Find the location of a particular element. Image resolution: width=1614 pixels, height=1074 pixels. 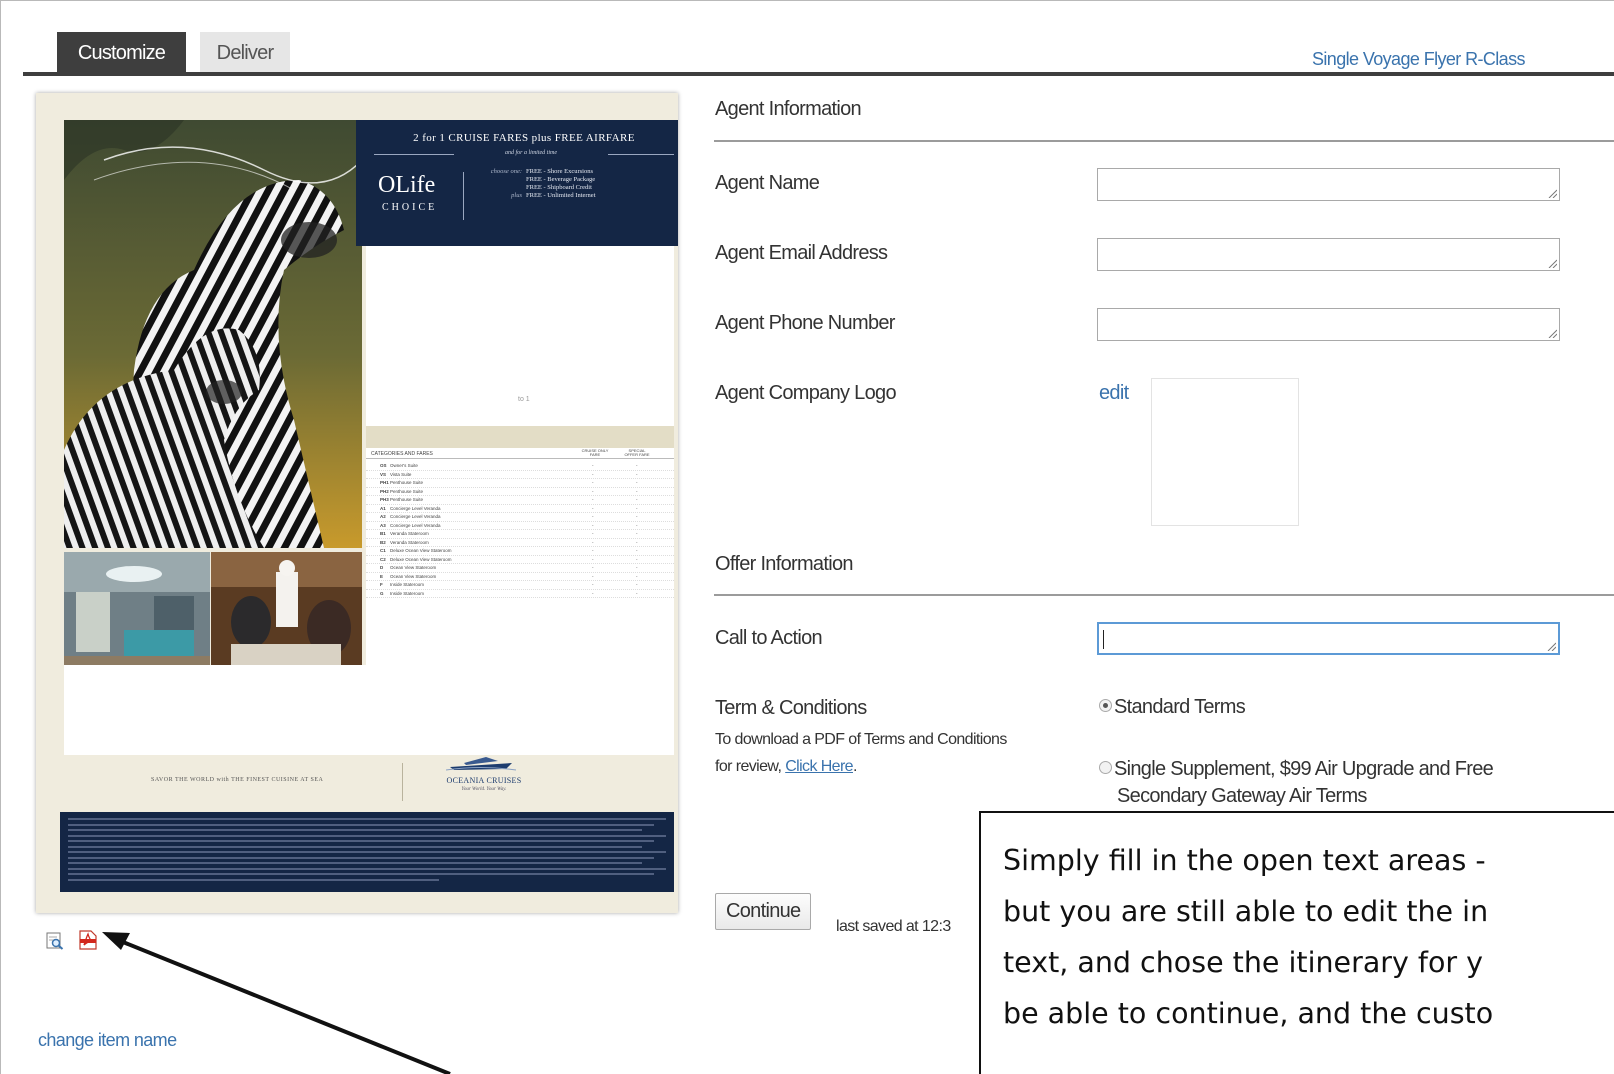

perk-item: FREE - Shipboard Credit is located at coordinates (559, 187).